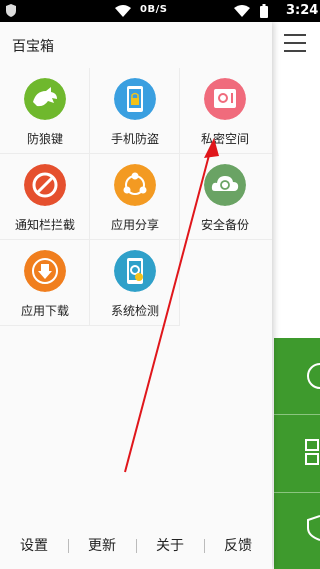 Image resolution: width=320 pixels, height=569 pixels. I want to click on side-panel, so click(297, 453).